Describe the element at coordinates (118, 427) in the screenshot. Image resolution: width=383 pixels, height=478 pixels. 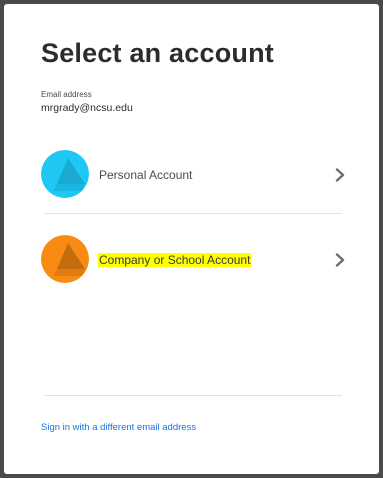
I see `different-email-signin-link: Sign in with a different email address` at that location.